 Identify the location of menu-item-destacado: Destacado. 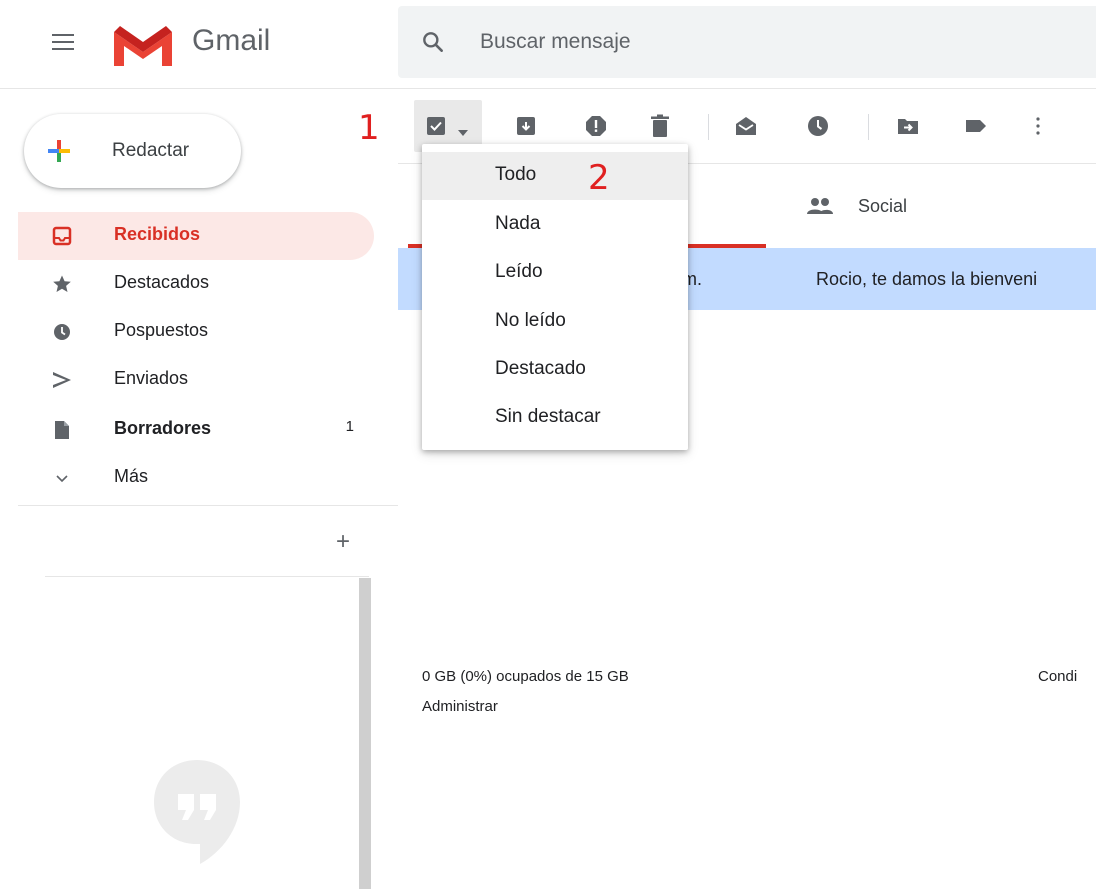
(555, 370).